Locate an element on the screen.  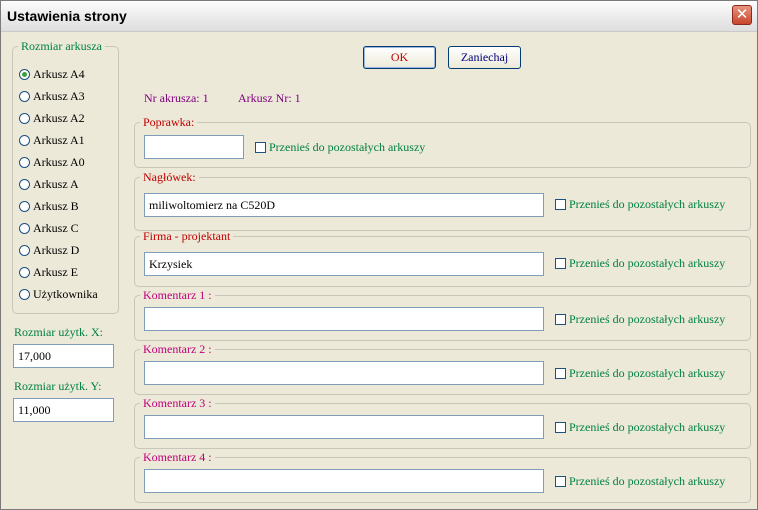
komentarz3-copy-checkbox: Przenieś do pozostałych arkuszy is located at coordinates (640, 427).